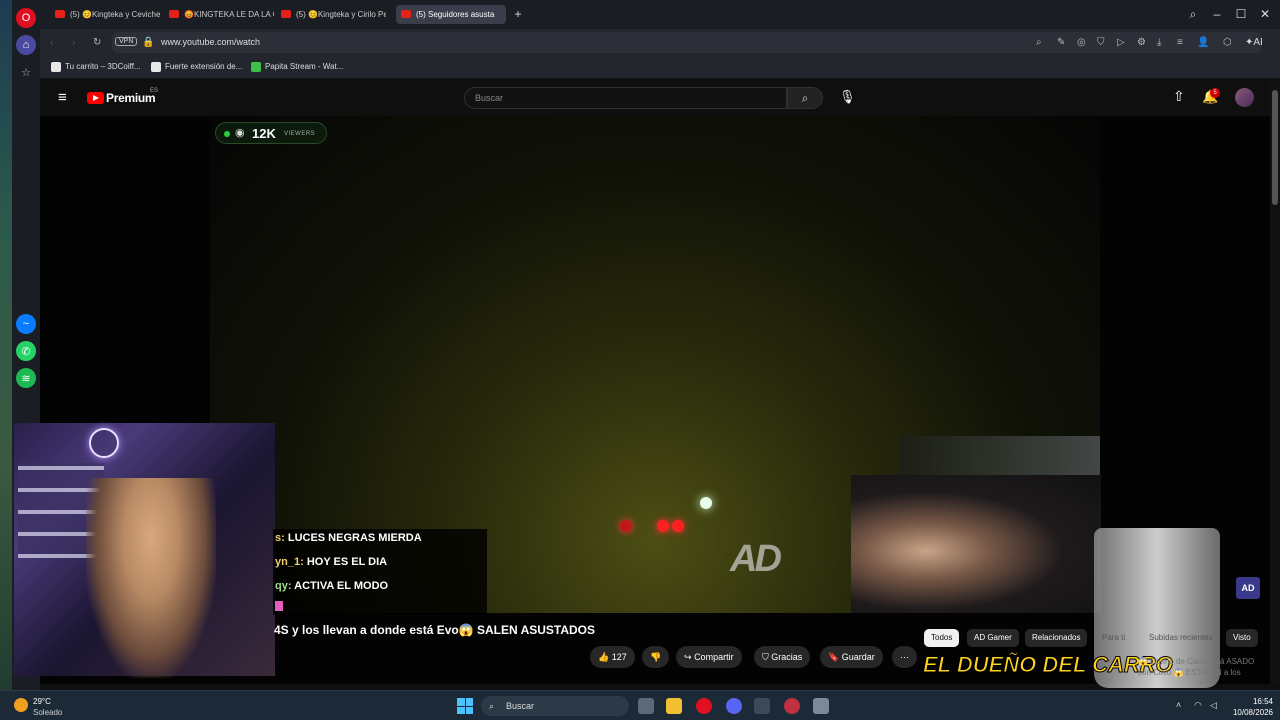 The width and height of the screenshot is (1280, 720). Describe the element at coordinates (674, 706) in the screenshot. I see `file-explorer-icon` at that location.